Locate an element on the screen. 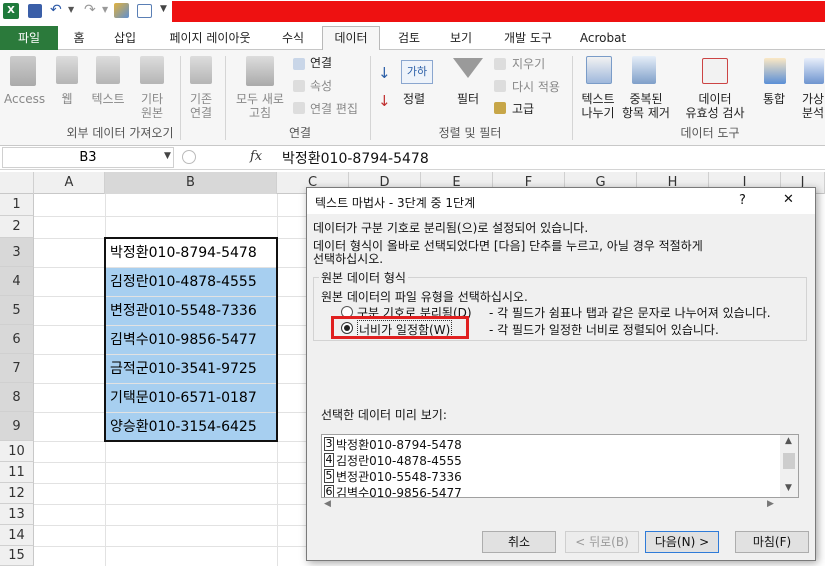 The height and width of the screenshot is (566, 825). properties-button: 속성 is located at coordinates (321, 86).